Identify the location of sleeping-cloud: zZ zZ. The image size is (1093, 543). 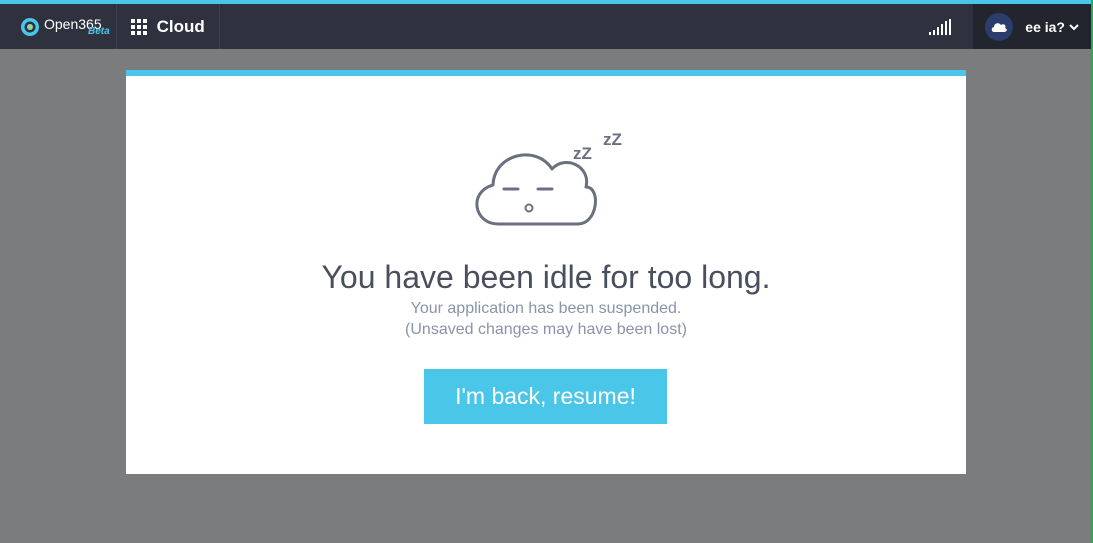
(551, 184).